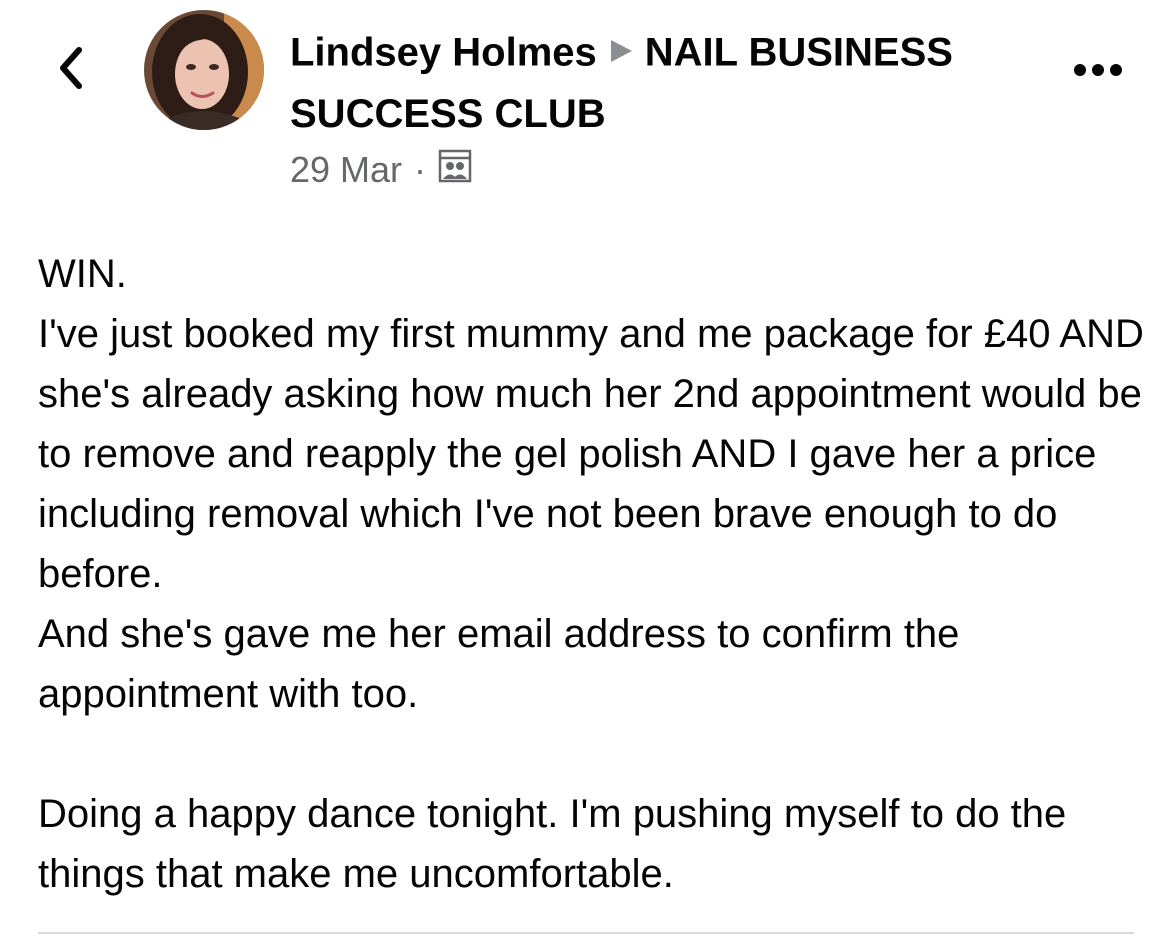  Describe the element at coordinates (586, 933) in the screenshot. I see `divider` at that location.